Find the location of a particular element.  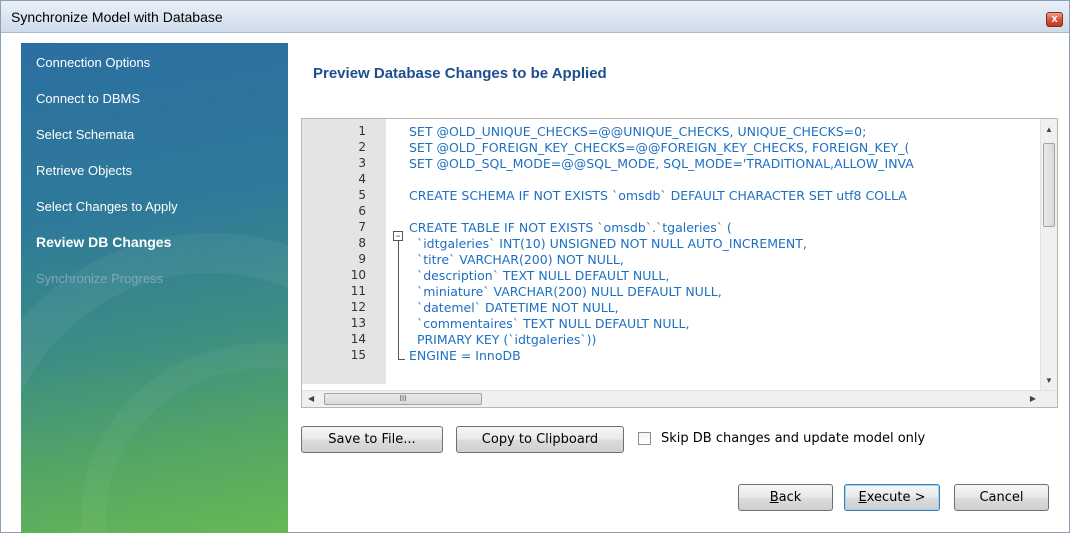

execute-mnemonic: E is located at coordinates (862, 497).